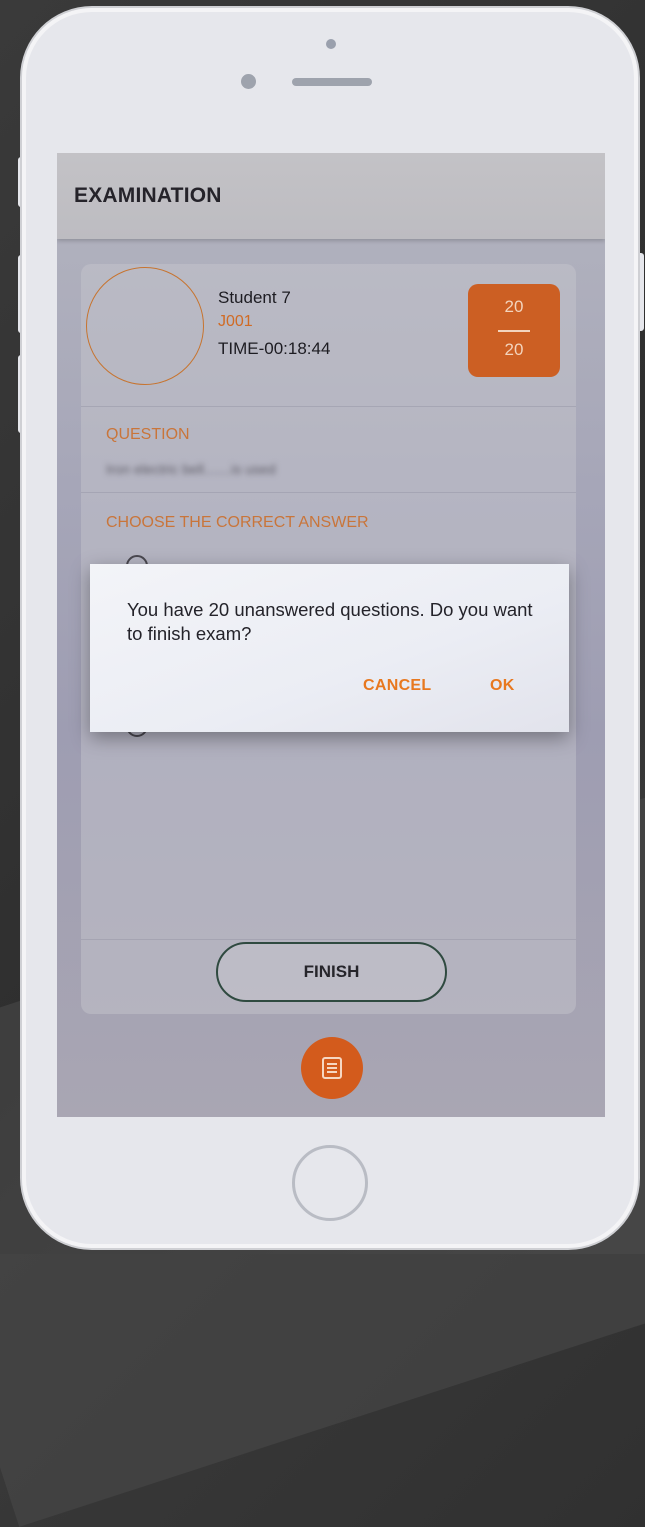  I want to click on exam-timer: TIME-00:18:44, so click(274, 348).